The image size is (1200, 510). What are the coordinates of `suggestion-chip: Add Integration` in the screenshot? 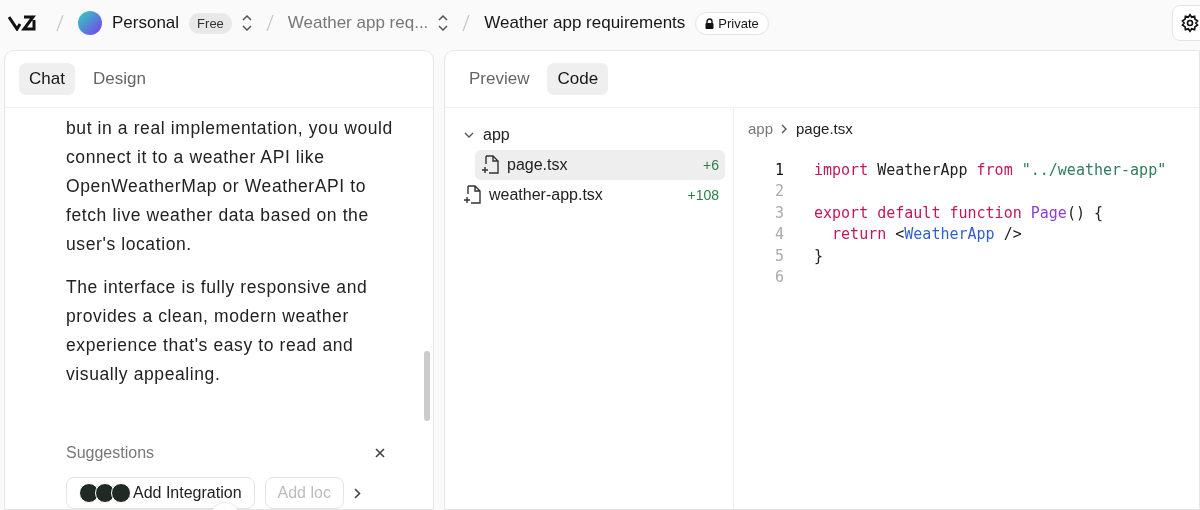 It's located at (160, 493).